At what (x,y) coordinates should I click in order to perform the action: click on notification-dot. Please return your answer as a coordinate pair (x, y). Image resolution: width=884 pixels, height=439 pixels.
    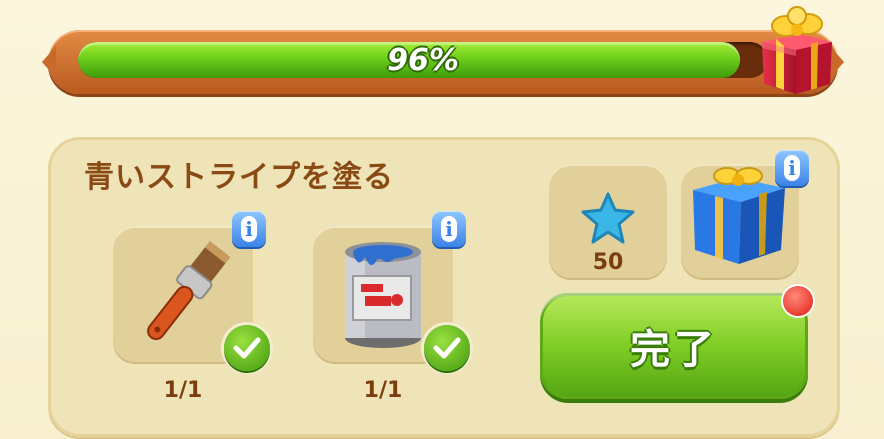
    Looking at the image, I should click on (798, 301).